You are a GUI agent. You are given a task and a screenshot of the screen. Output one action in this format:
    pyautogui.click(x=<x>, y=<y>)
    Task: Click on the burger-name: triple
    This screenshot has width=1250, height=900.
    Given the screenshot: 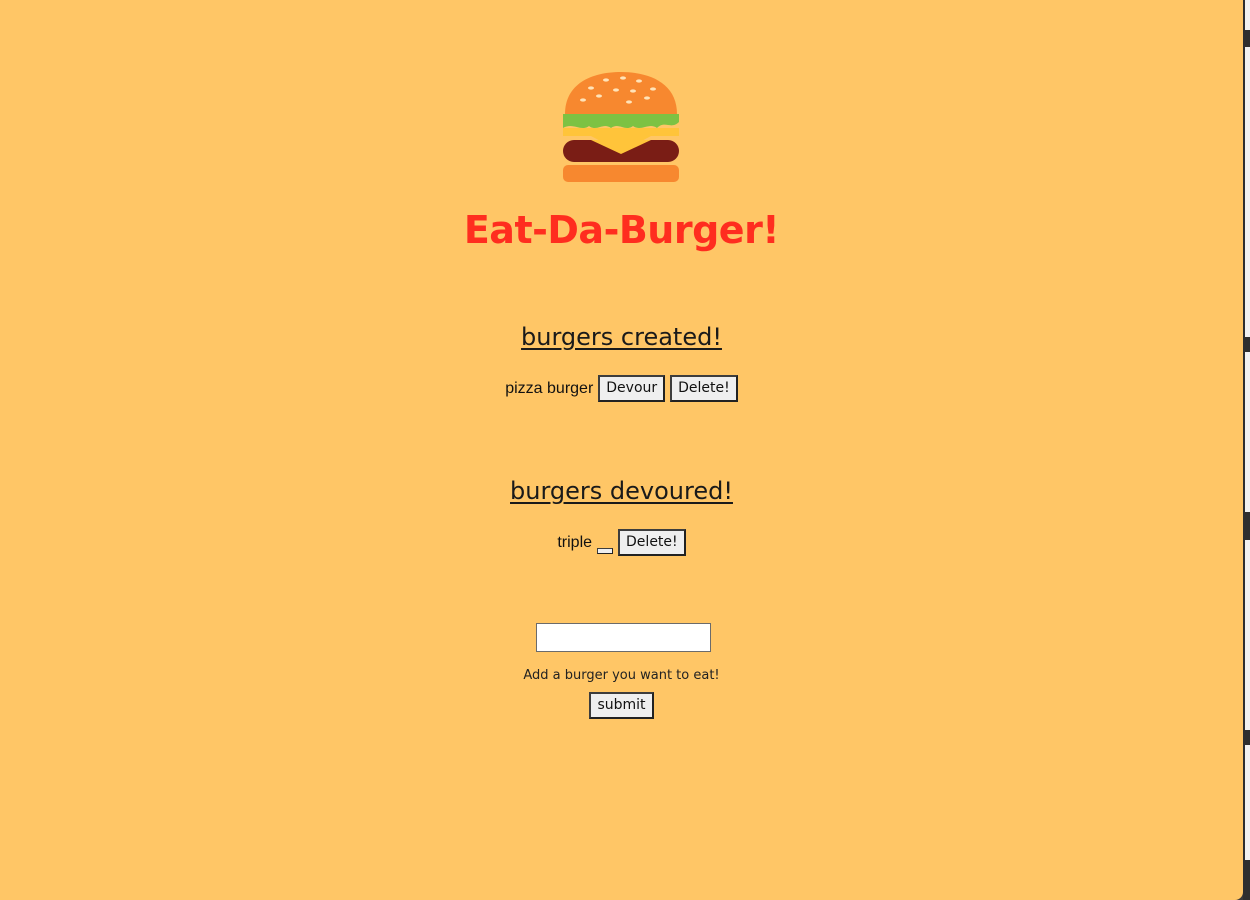 What is the action you would take?
    pyautogui.click(x=575, y=542)
    